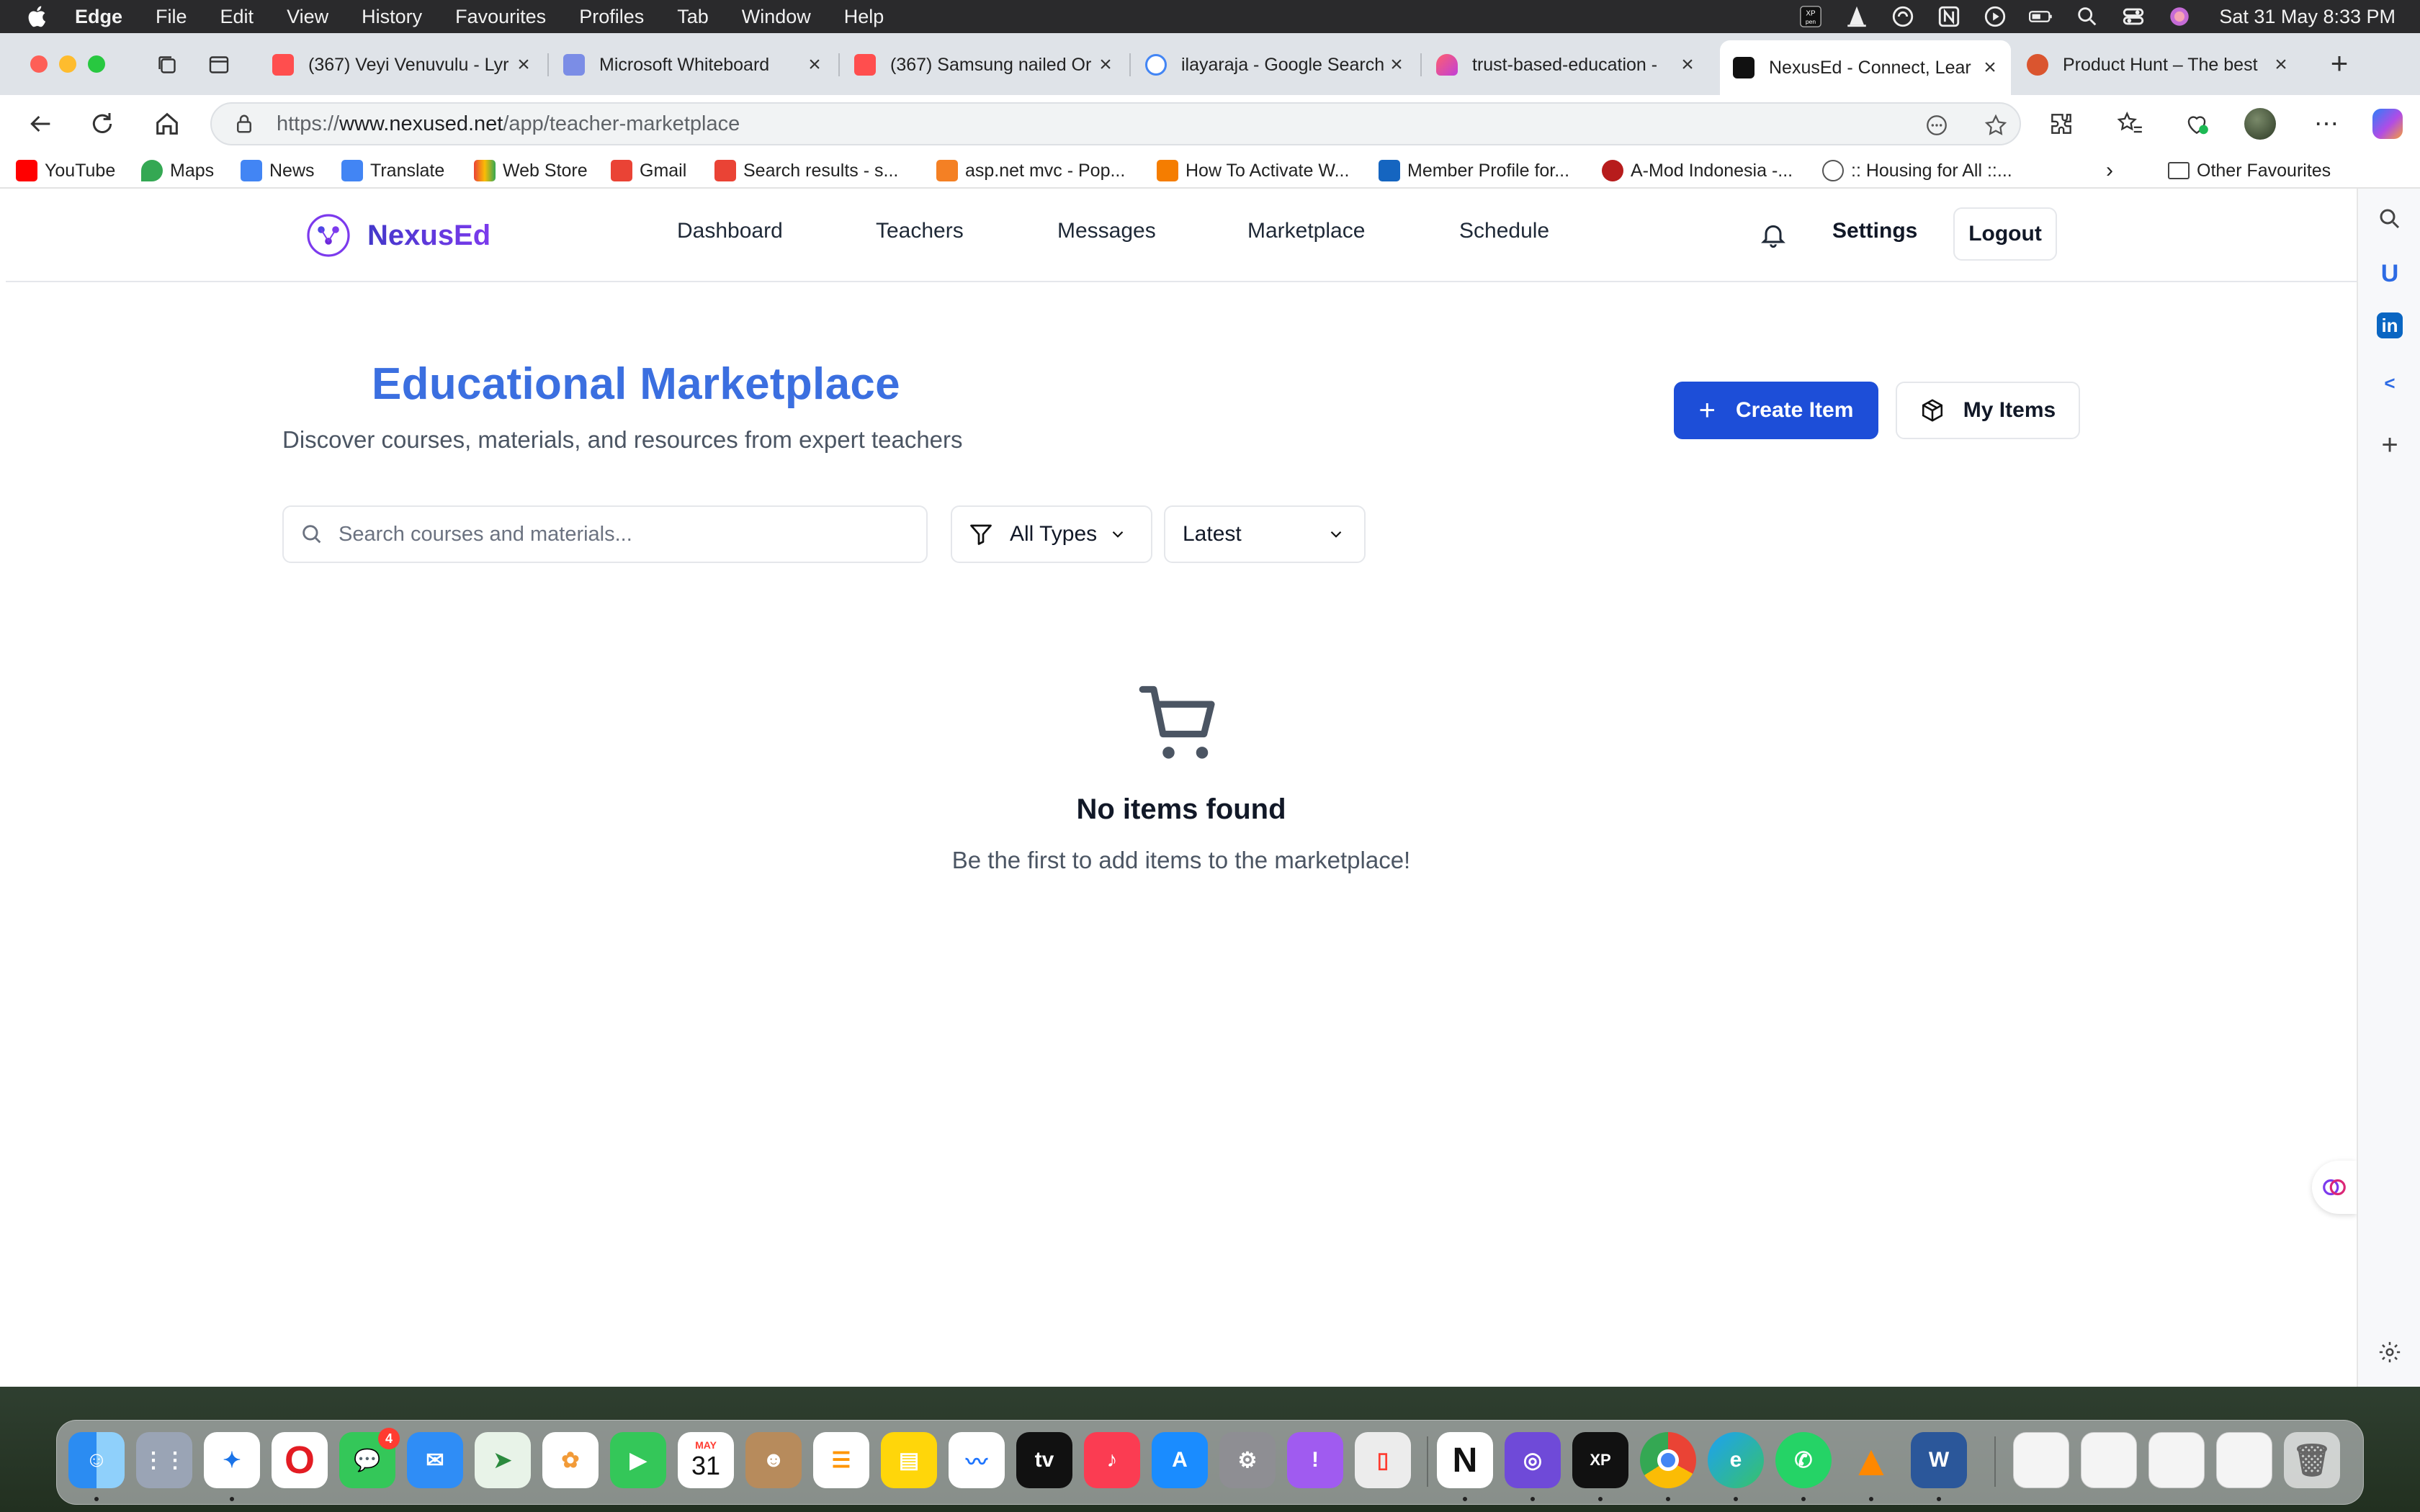 This screenshot has width=2420, height=1512. I want to click on extensions-puzzle-icon, so click(2061, 123).